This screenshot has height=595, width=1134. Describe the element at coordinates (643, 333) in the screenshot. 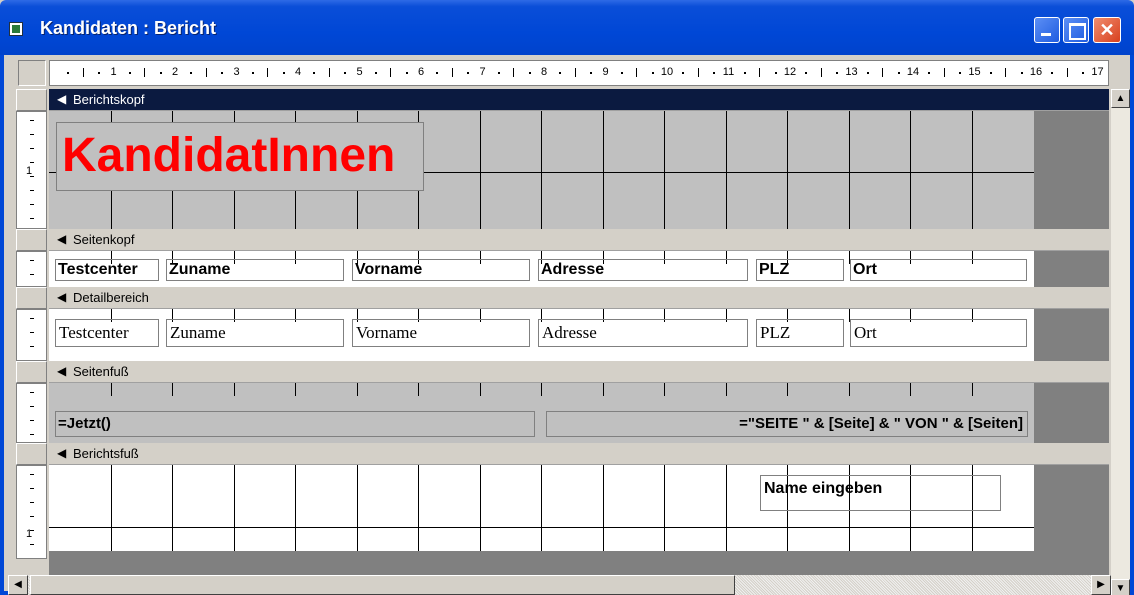

I see `field-adresse: Adresse` at that location.